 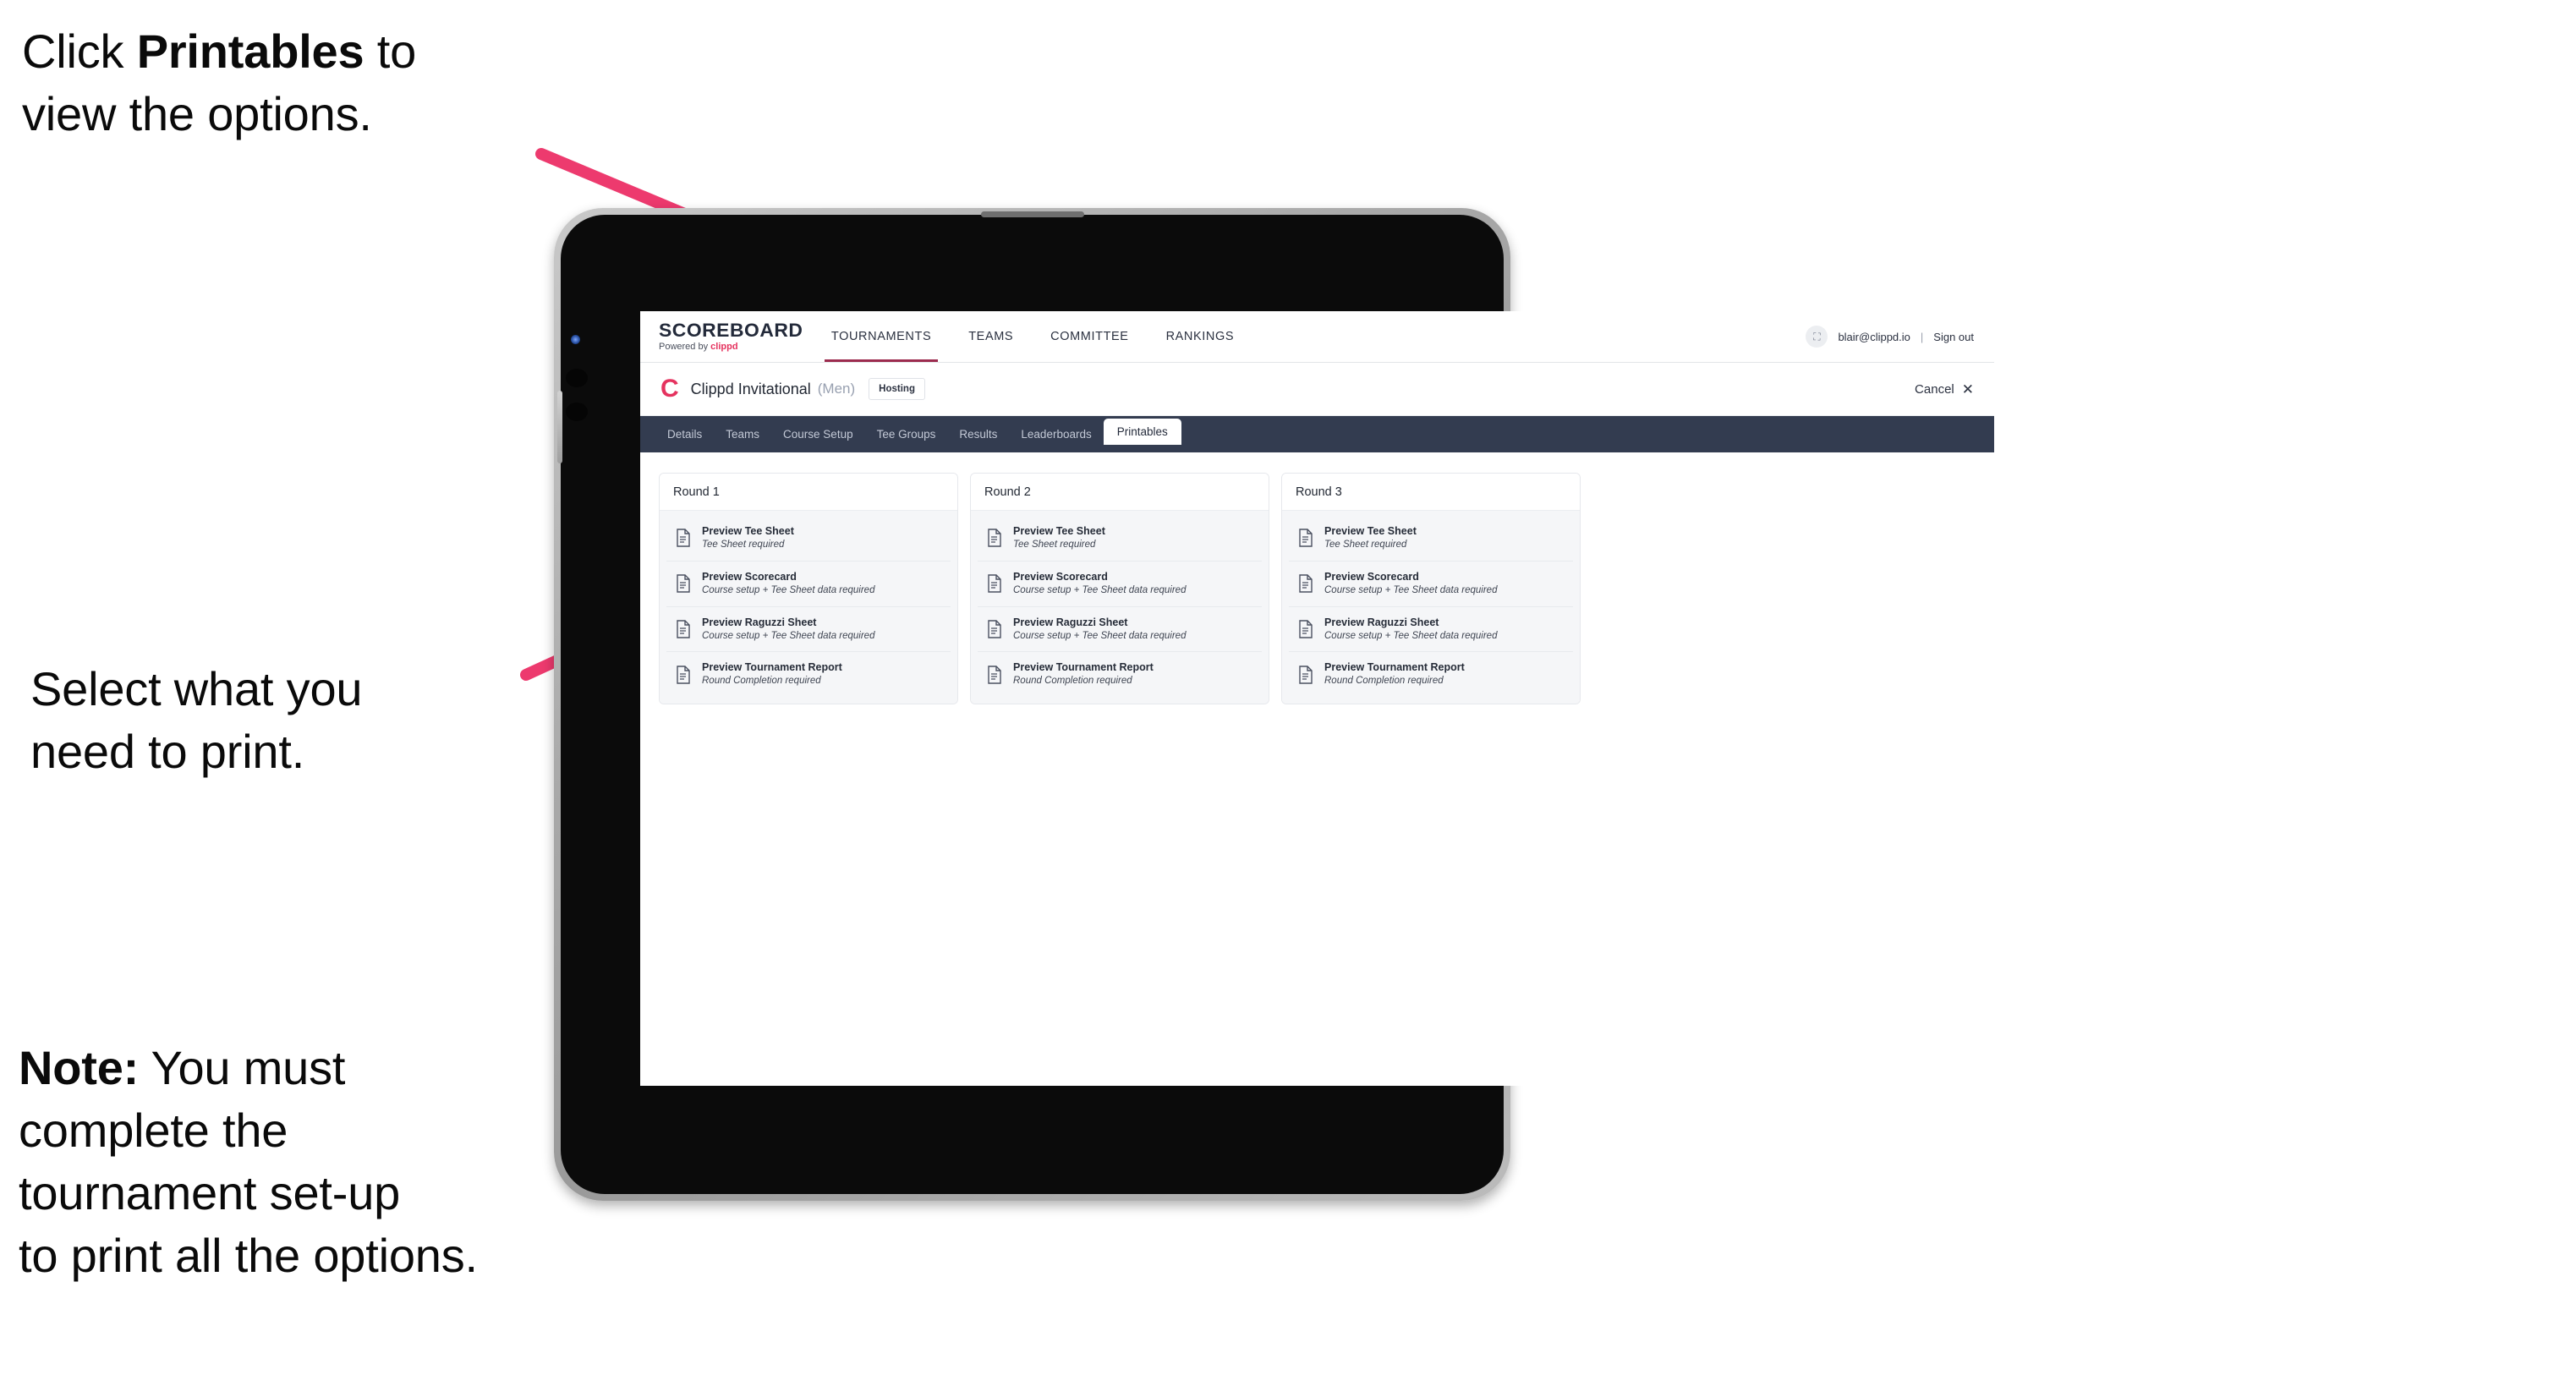 What do you see at coordinates (685, 347) in the screenshot?
I see `powered-prefix: Powered by` at bounding box center [685, 347].